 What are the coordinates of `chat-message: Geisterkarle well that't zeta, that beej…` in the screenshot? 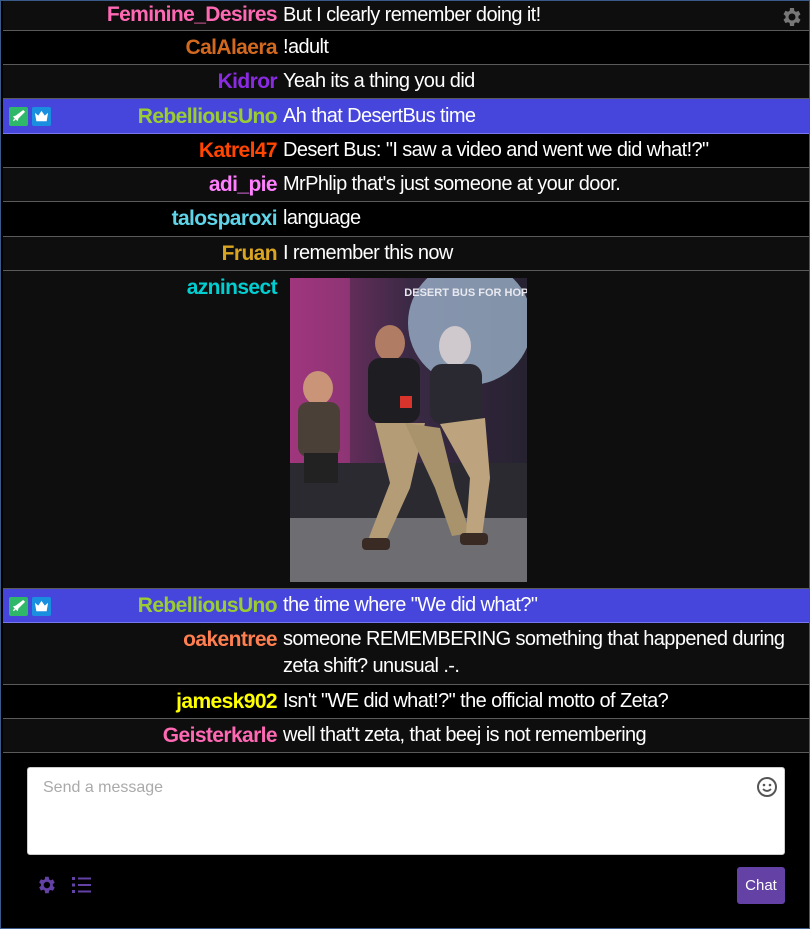 It's located at (406, 736).